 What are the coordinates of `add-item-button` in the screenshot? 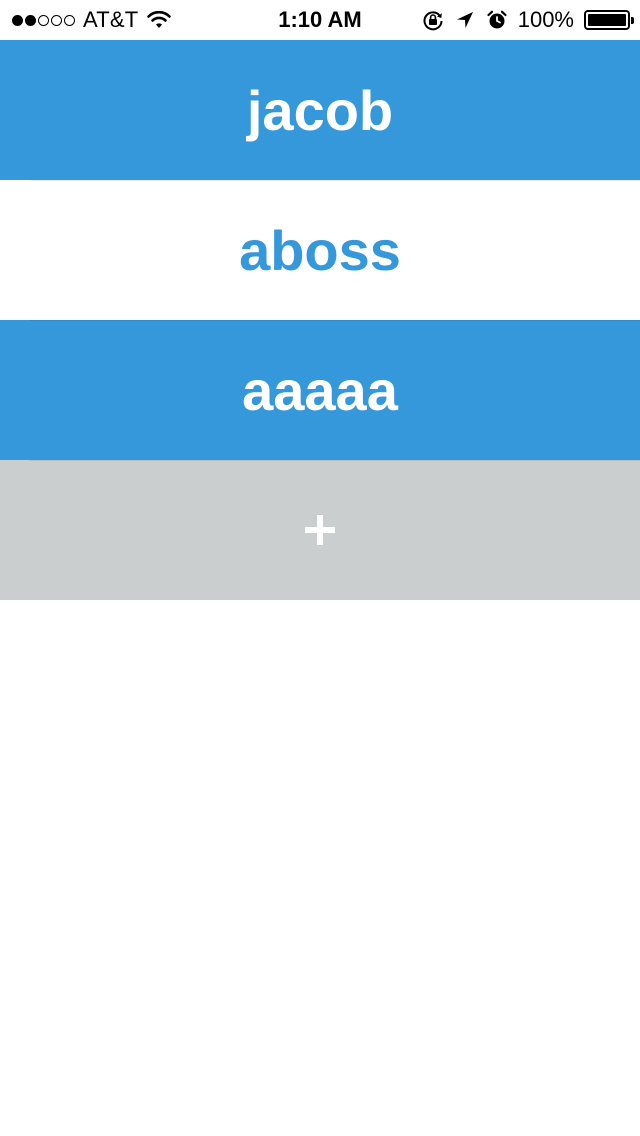 It's located at (320, 530).